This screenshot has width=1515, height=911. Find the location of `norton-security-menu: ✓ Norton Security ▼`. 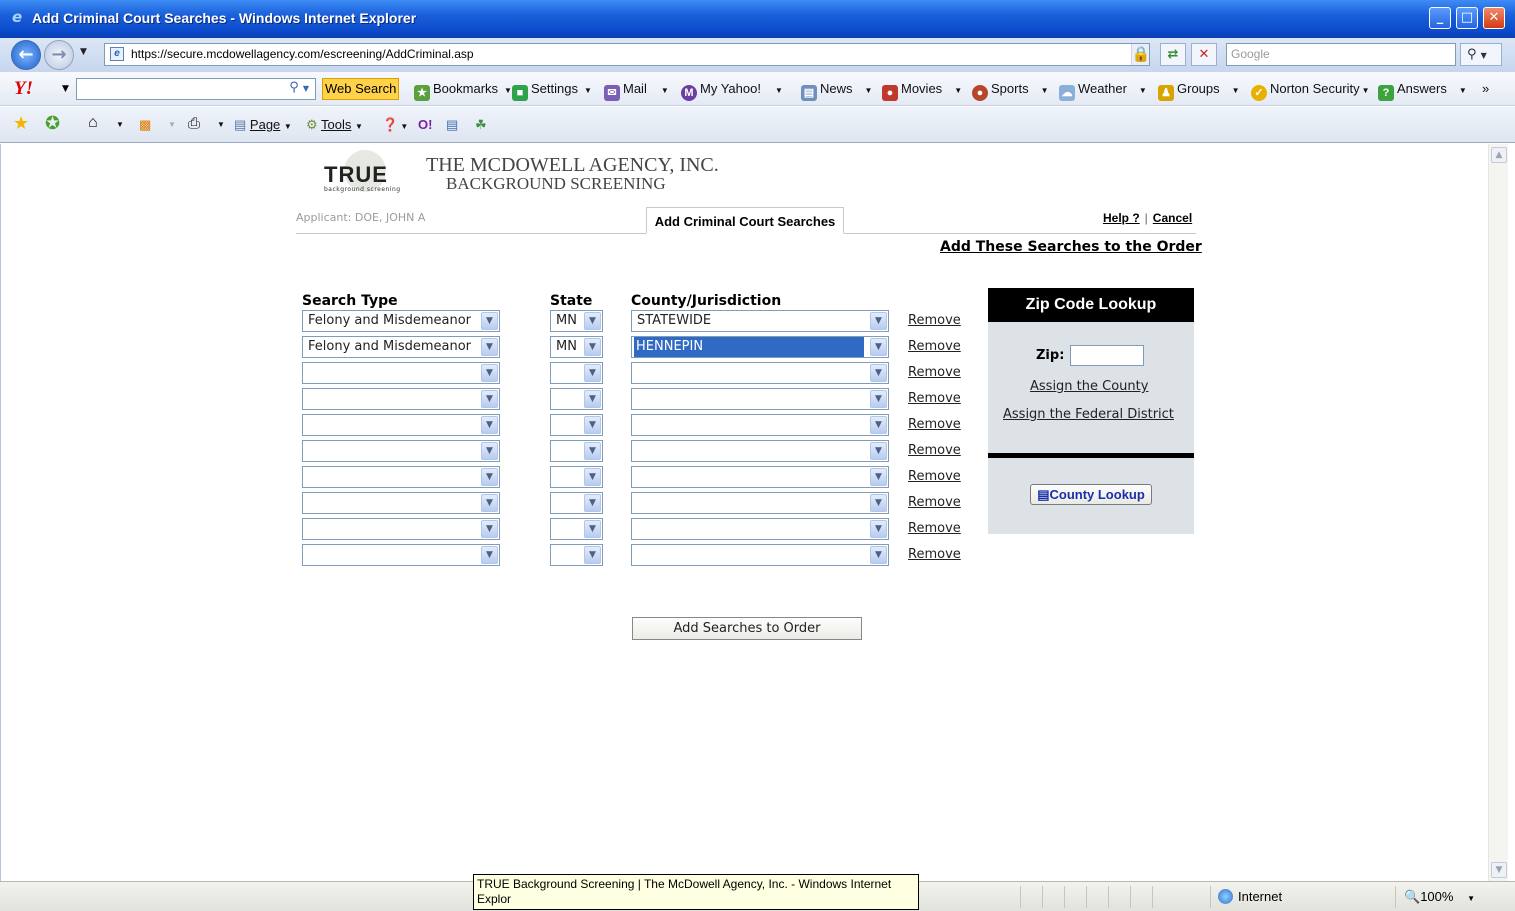

norton-security-menu: ✓ Norton Security ▼ is located at coordinates (1310, 91).